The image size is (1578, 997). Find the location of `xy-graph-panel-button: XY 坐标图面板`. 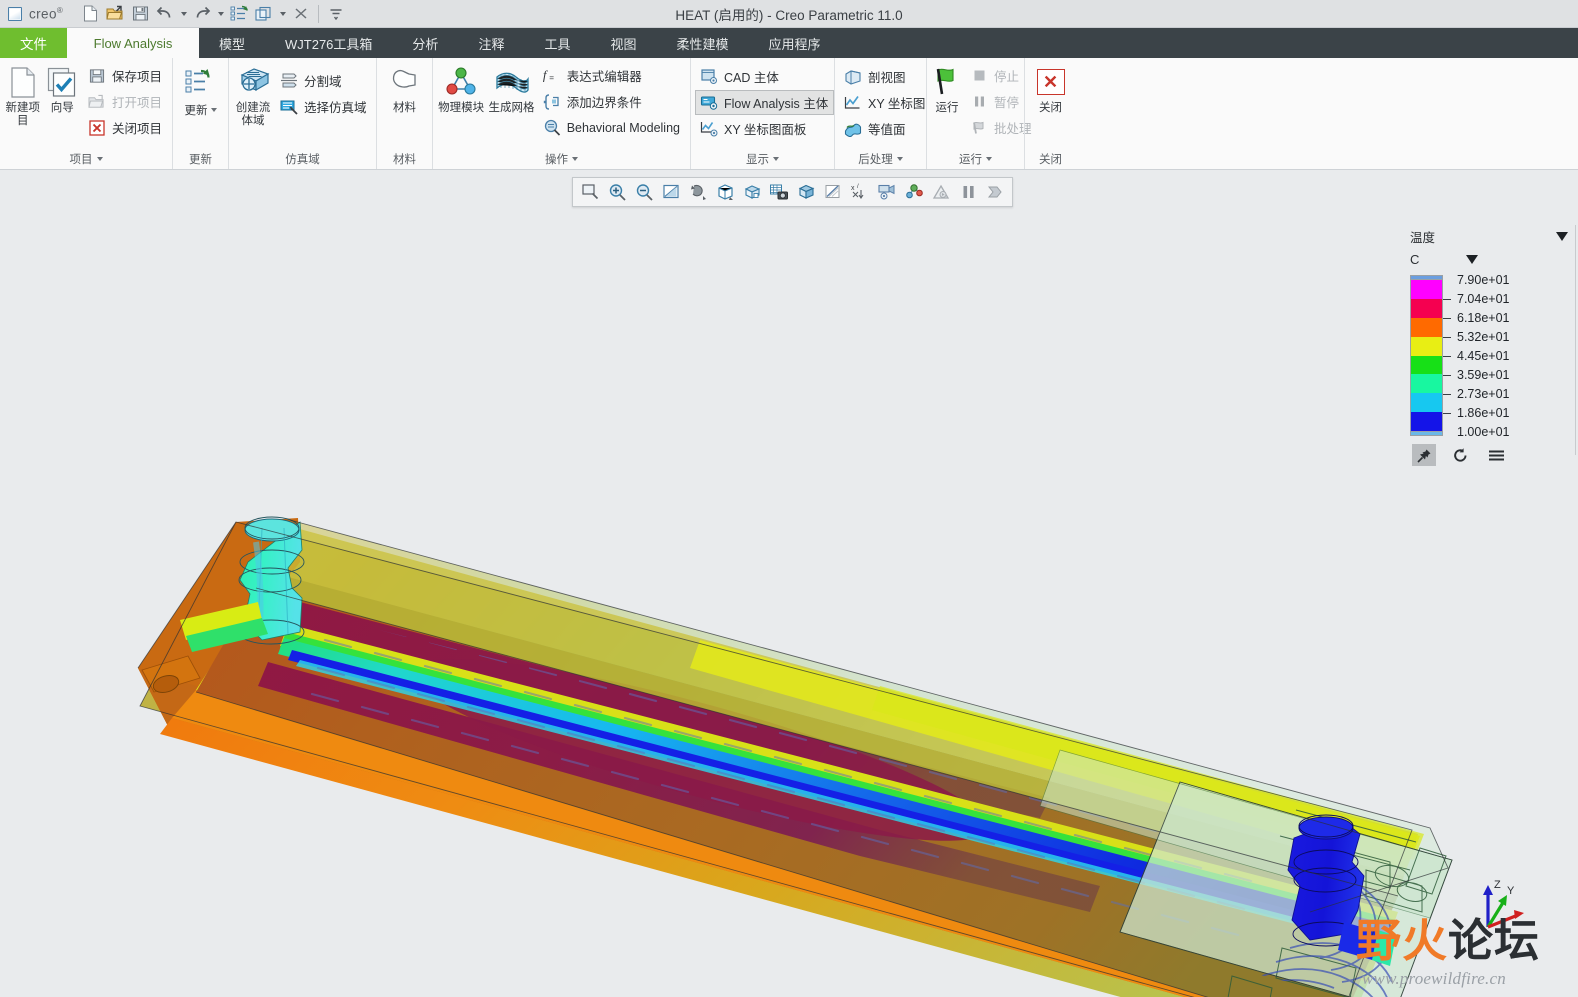

xy-graph-panel-button: XY 坐标图面板 is located at coordinates (764, 128).